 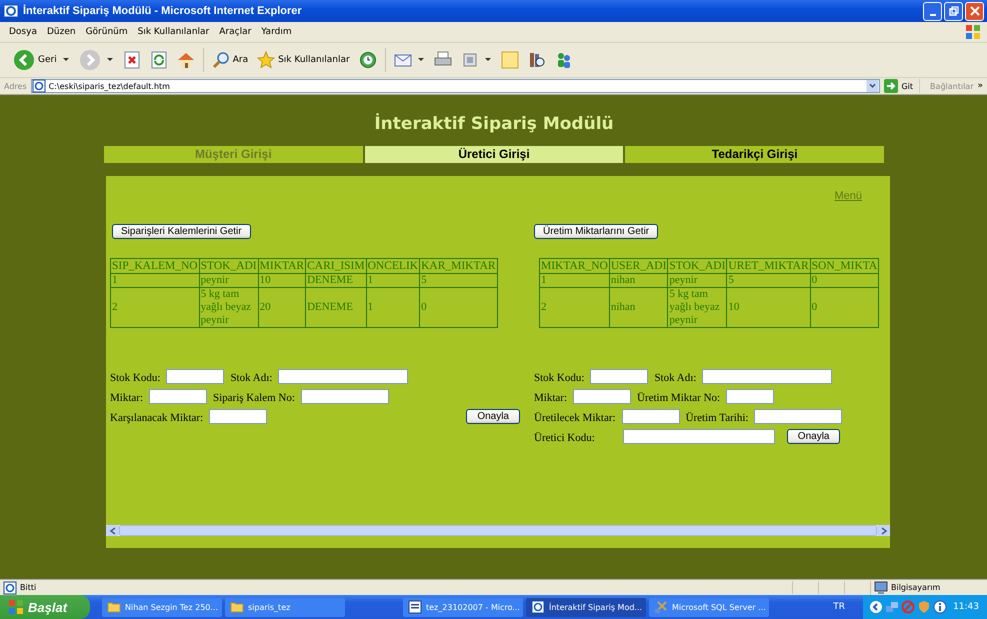 What do you see at coordinates (23, 32) in the screenshot?
I see `menu-item: Dosya` at bounding box center [23, 32].